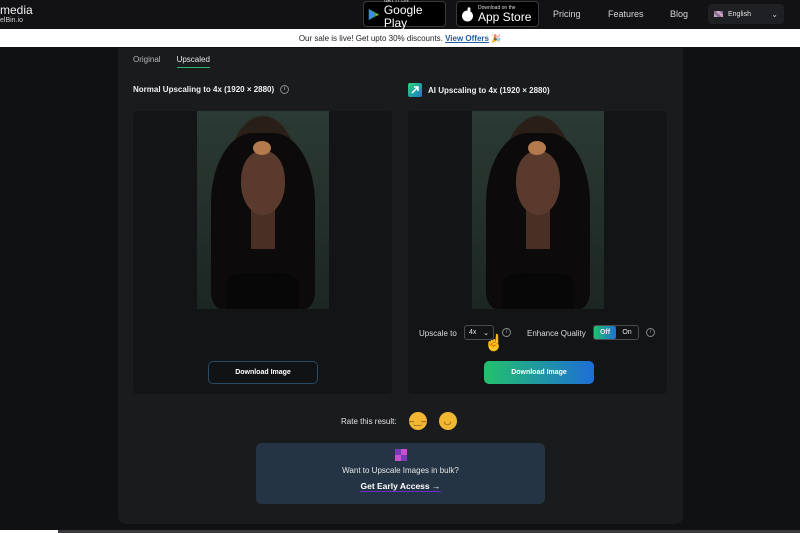  Describe the element at coordinates (505, 16) in the screenshot. I see `app-store-big: App Store` at that location.